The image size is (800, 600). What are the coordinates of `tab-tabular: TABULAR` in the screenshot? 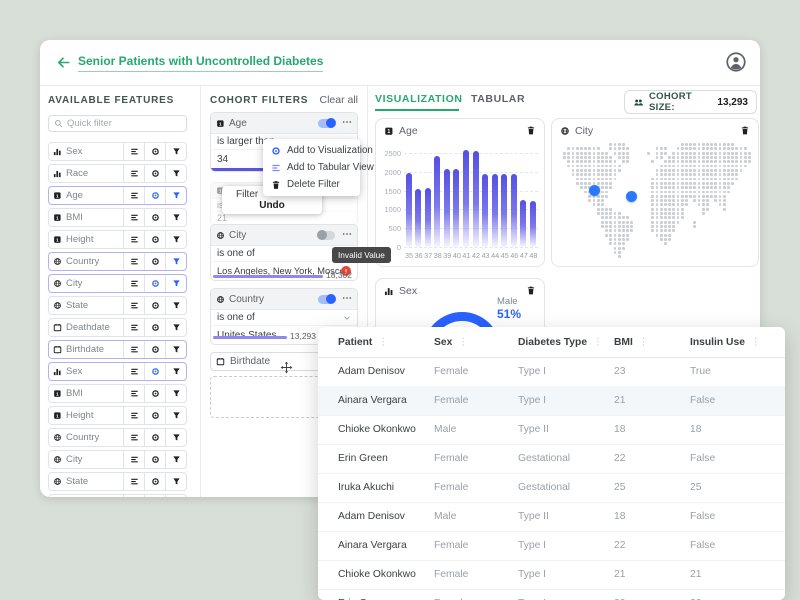 It's located at (498, 99).